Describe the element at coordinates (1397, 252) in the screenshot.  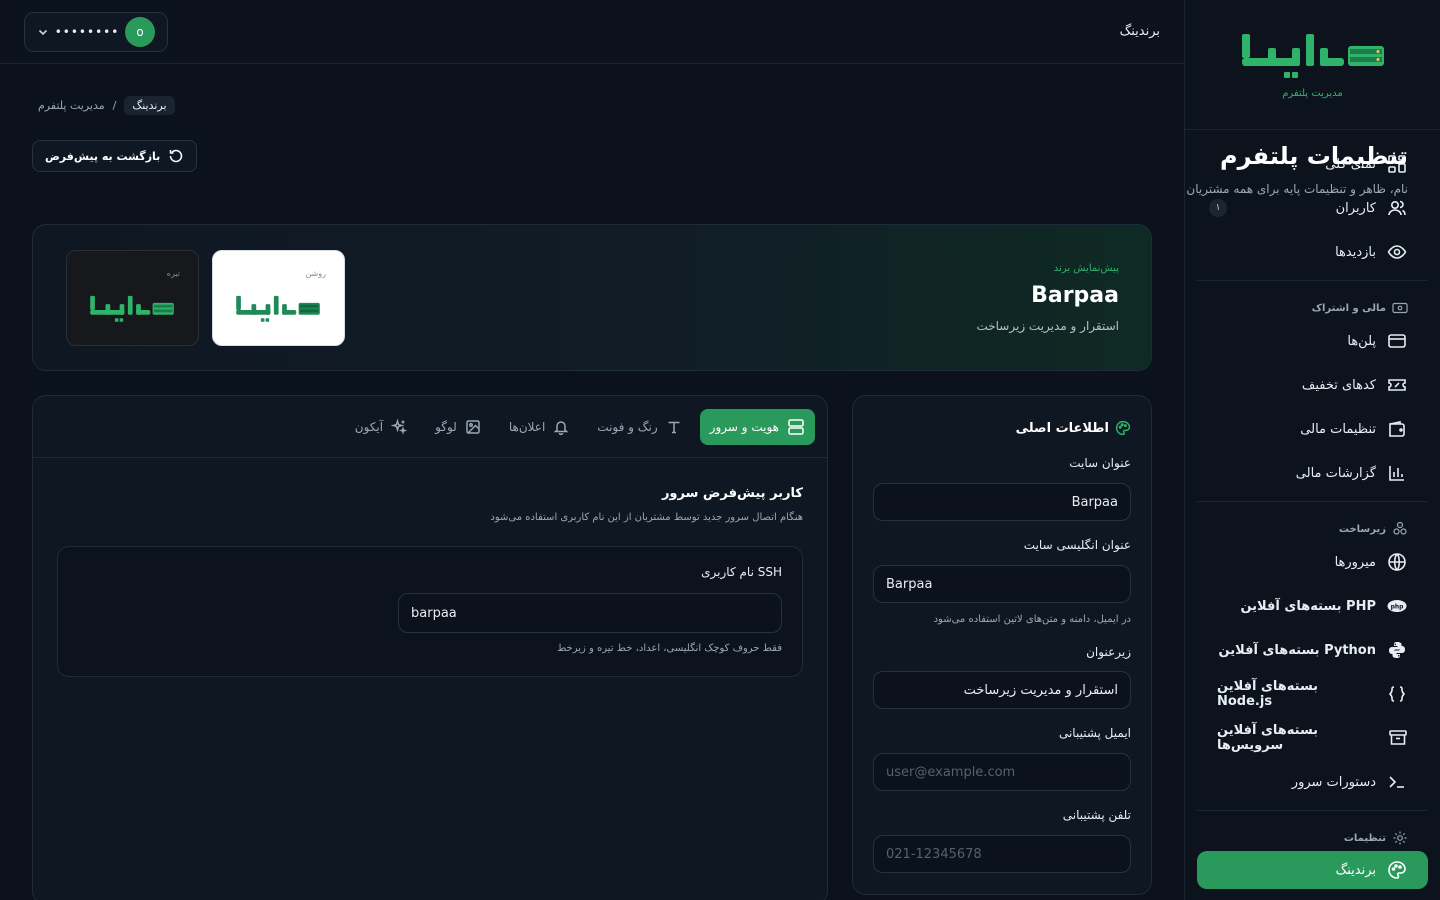
I see `eye-icon` at that location.